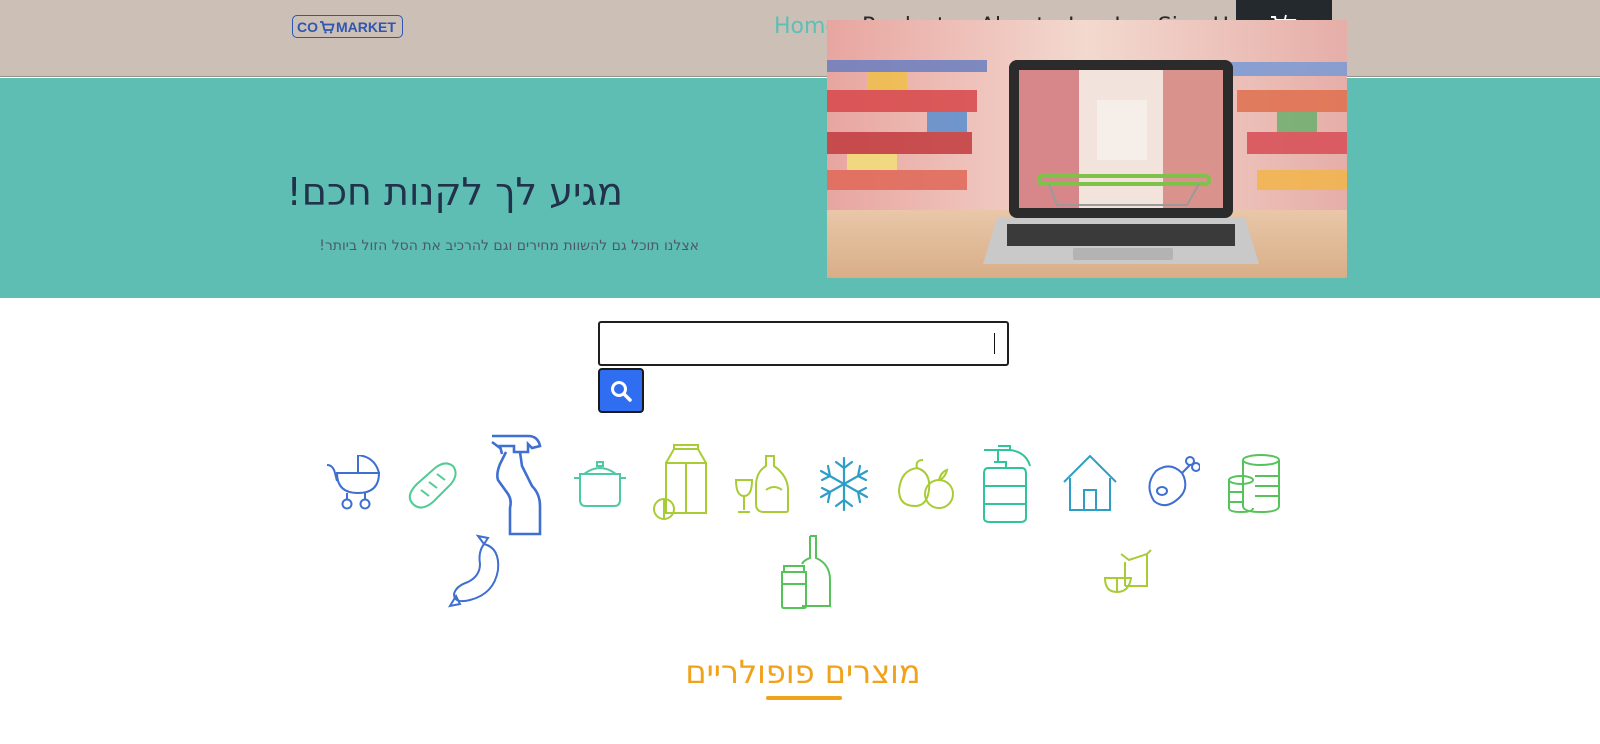 Image resolution: width=1600 pixels, height=744 pixels. I want to click on category-fruits, so click(926, 486).